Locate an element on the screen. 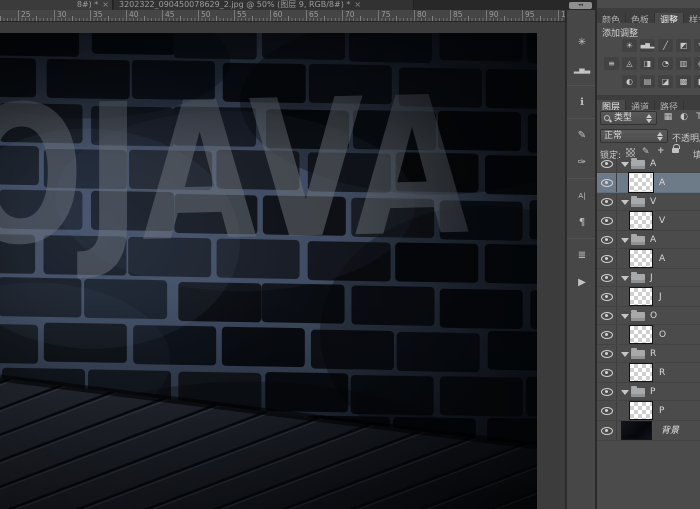 Image resolution: width=700 pixels, height=509 pixels. layer-row-J: J is located at coordinates (648, 296).